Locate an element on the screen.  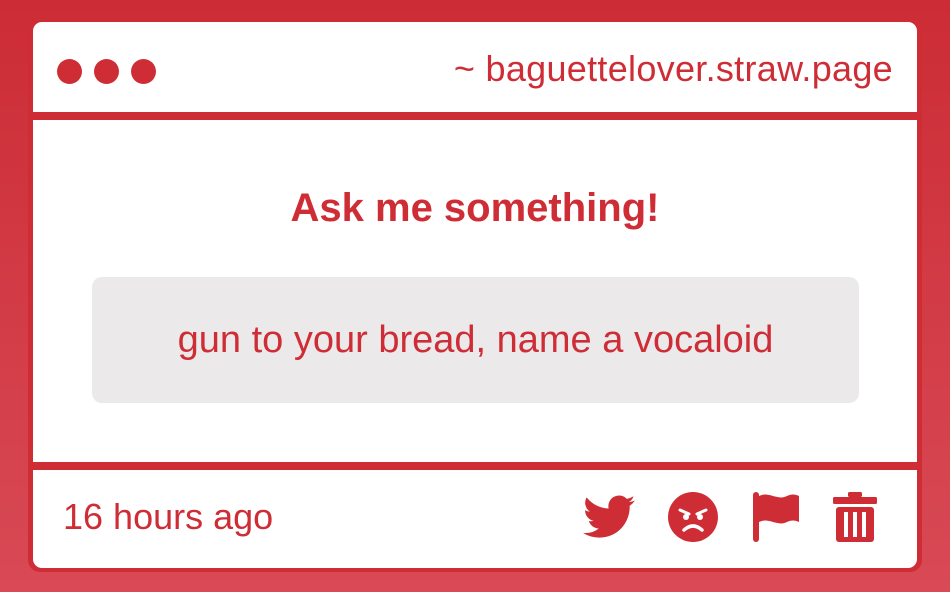
window-controls is located at coordinates (106, 71).